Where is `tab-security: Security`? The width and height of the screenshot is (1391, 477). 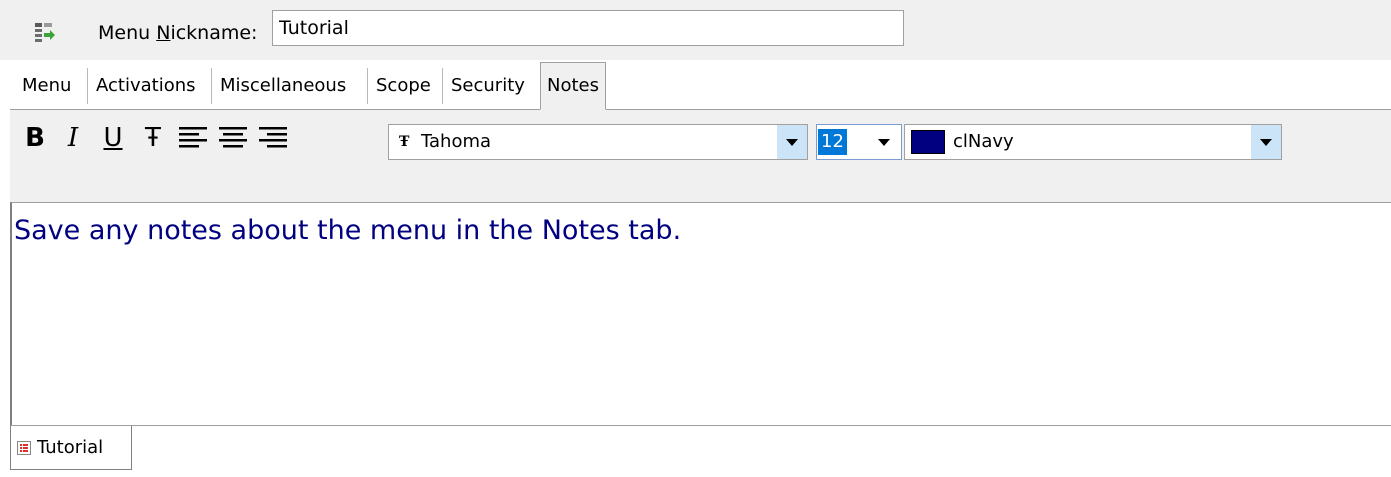 tab-security: Security is located at coordinates (488, 86).